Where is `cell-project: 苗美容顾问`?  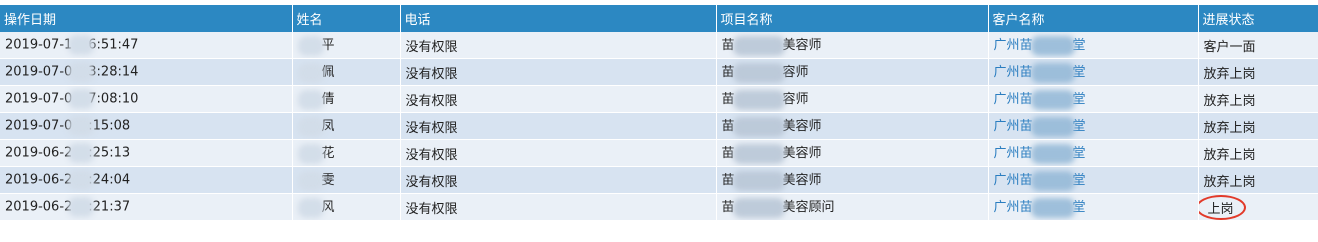
cell-project: 苗美容顾问 is located at coordinates (852, 207).